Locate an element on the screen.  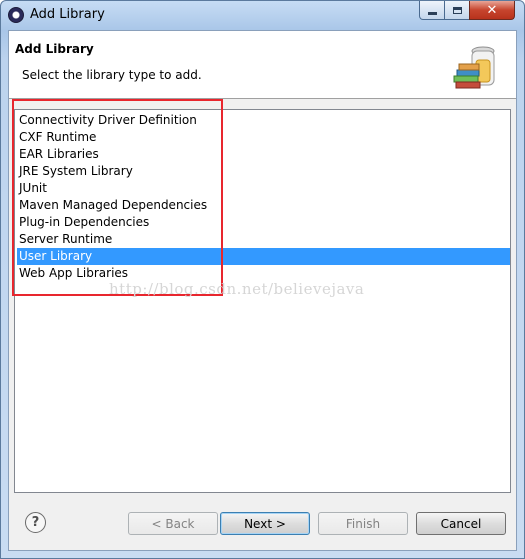
window-title: Add Library is located at coordinates (67, 14).